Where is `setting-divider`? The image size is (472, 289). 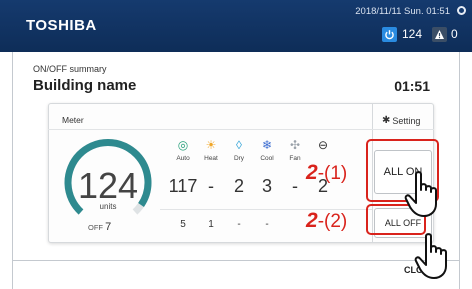
setting-divider is located at coordinates (403, 129).